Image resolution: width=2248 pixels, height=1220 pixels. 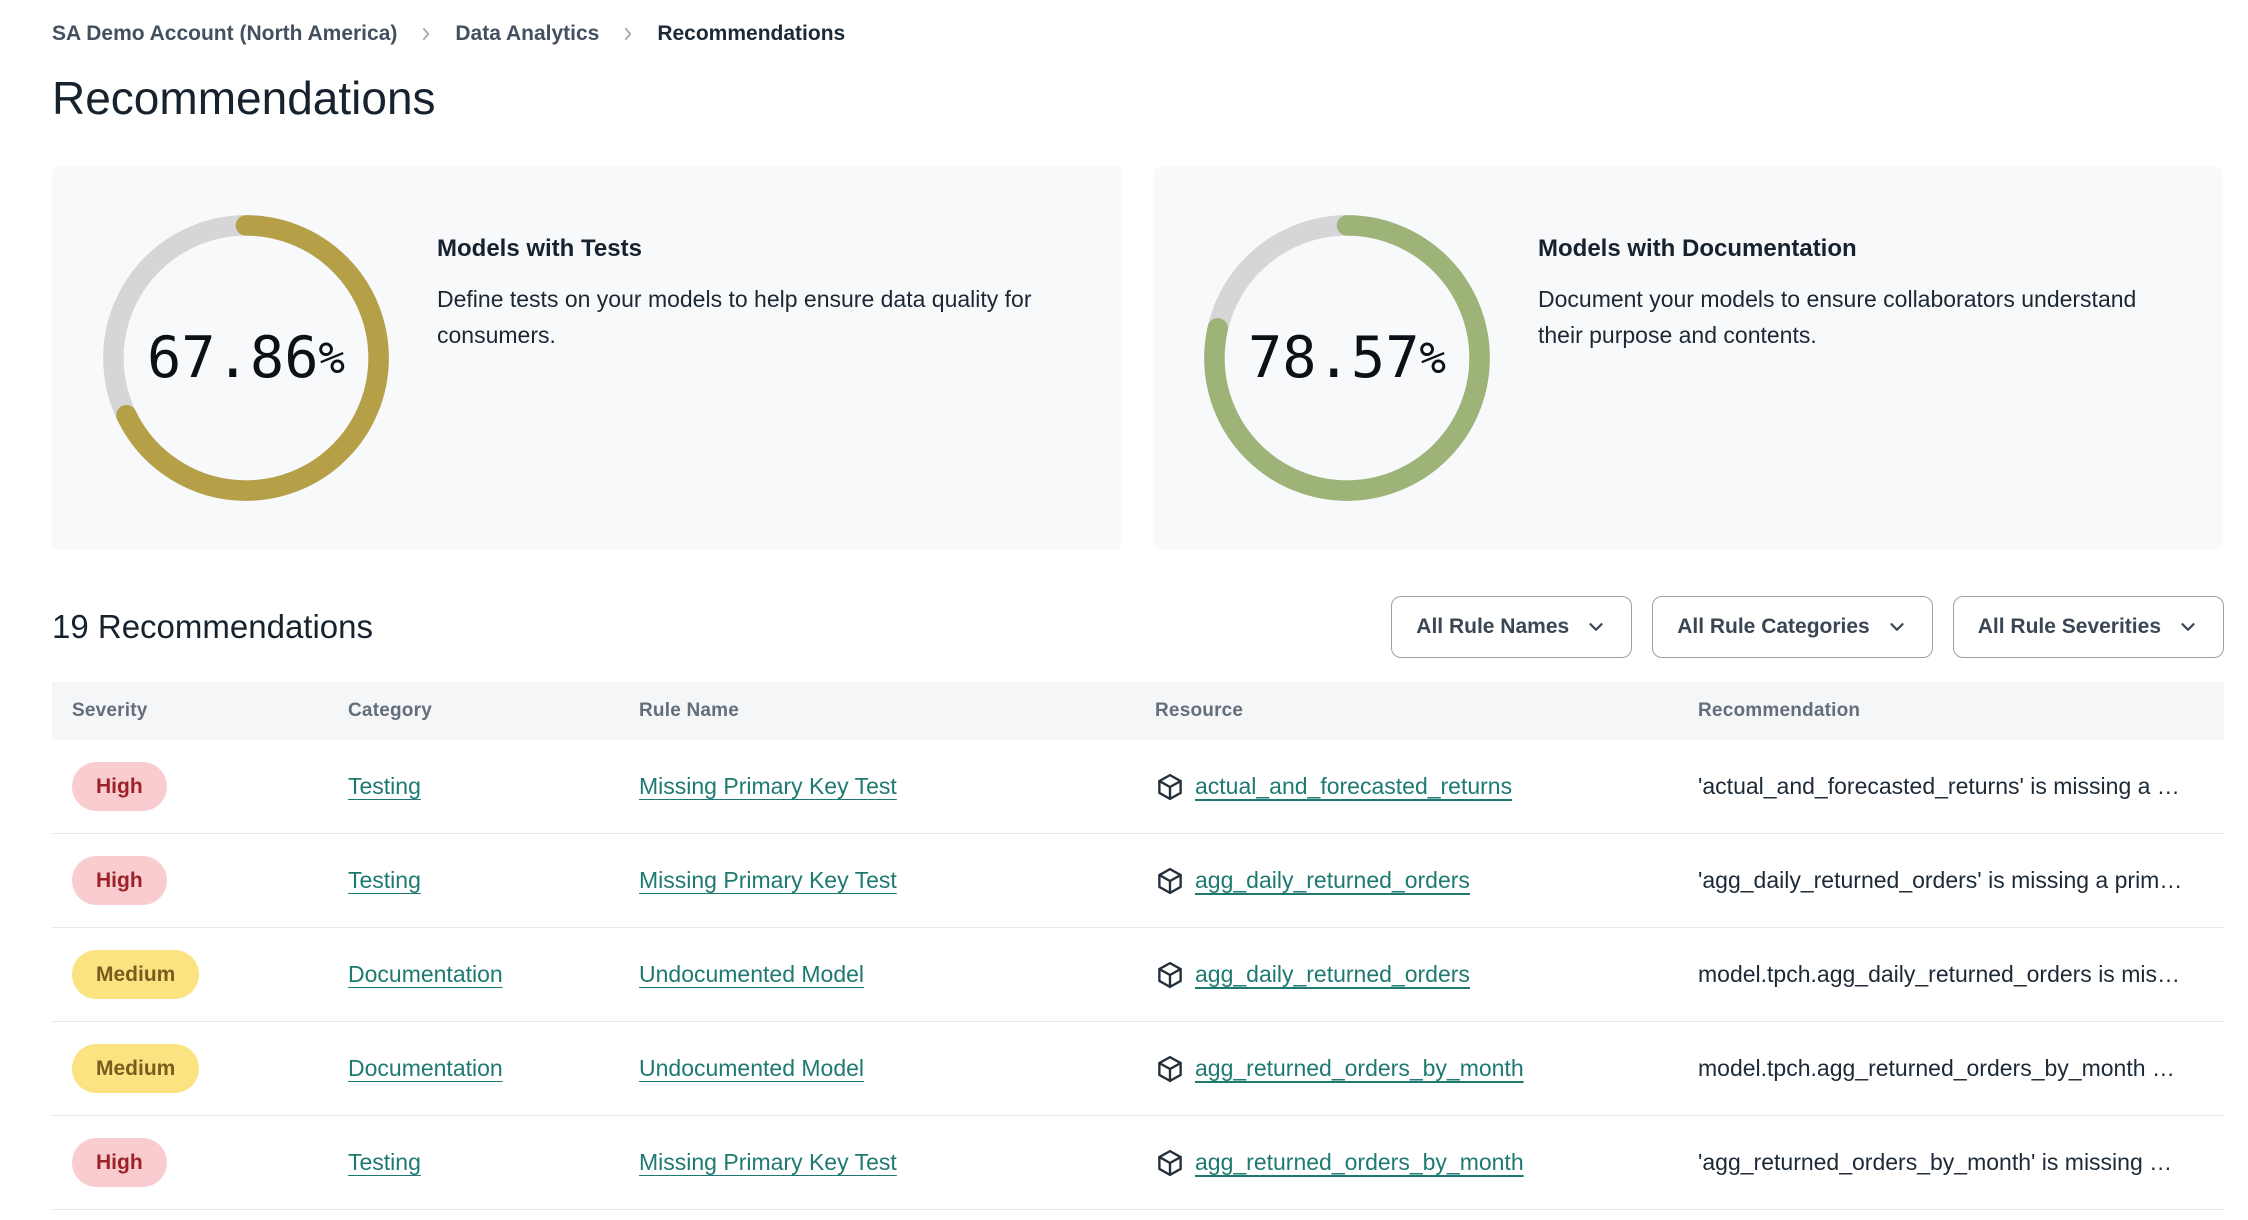 What do you see at coordinates (527, 34) in the screenshot?
I see `breadcrumb-project: Data Analytics` at bounding box center [527, 34].